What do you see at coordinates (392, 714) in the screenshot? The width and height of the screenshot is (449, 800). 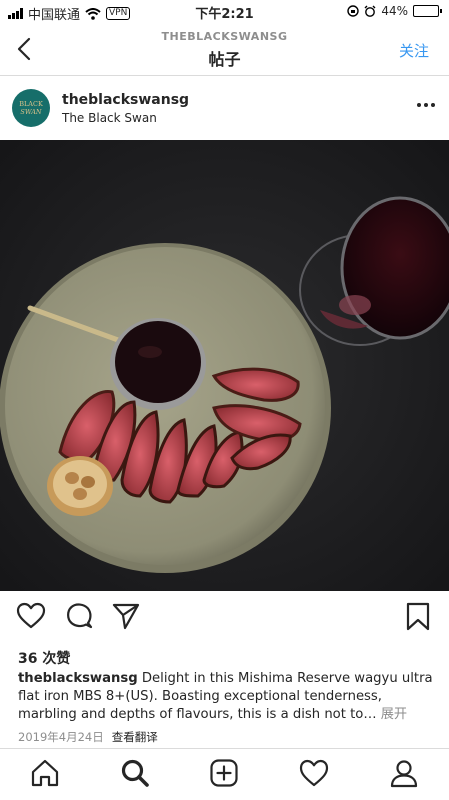 I see `caption-more-link: 展开` at bounding box center [392, 714].